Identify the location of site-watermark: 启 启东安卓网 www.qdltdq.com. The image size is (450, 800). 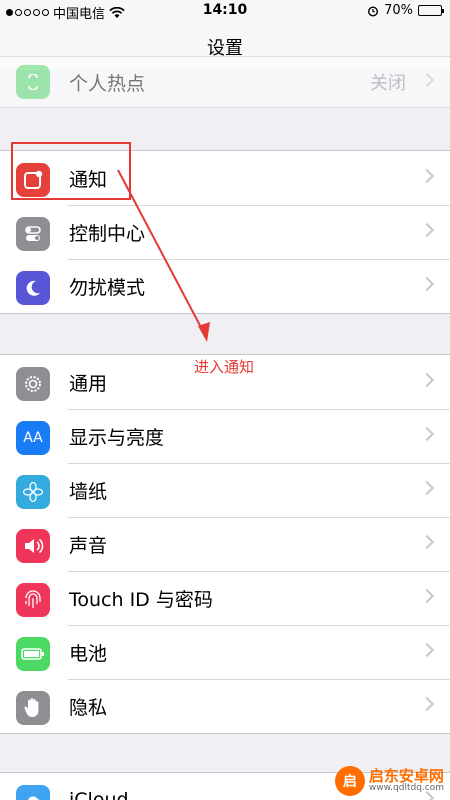
(389, 781).